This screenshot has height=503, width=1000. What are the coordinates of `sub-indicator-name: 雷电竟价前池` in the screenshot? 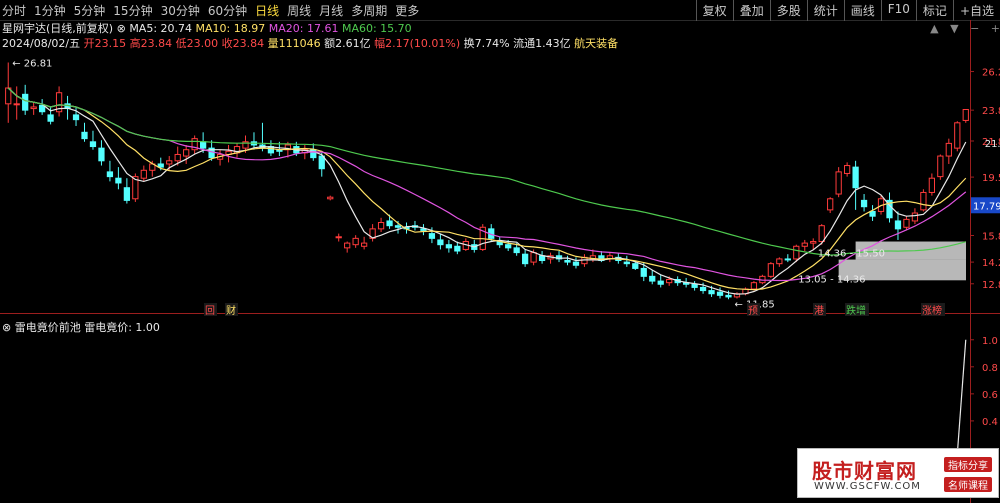 It's located at (48, 327).